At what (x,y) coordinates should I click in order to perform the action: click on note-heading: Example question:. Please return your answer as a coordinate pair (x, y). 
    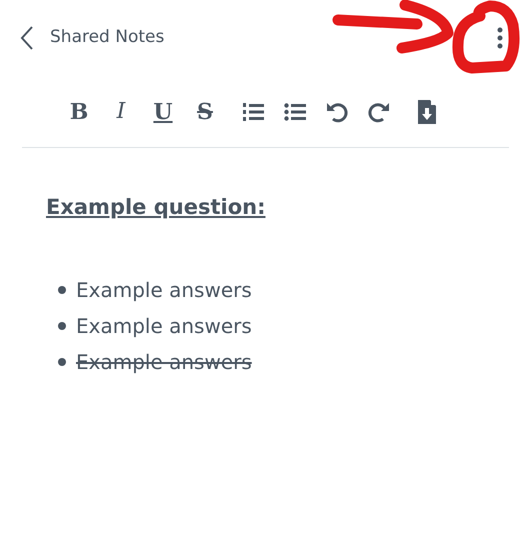
    Looking at the image, I should click on (156, 207).